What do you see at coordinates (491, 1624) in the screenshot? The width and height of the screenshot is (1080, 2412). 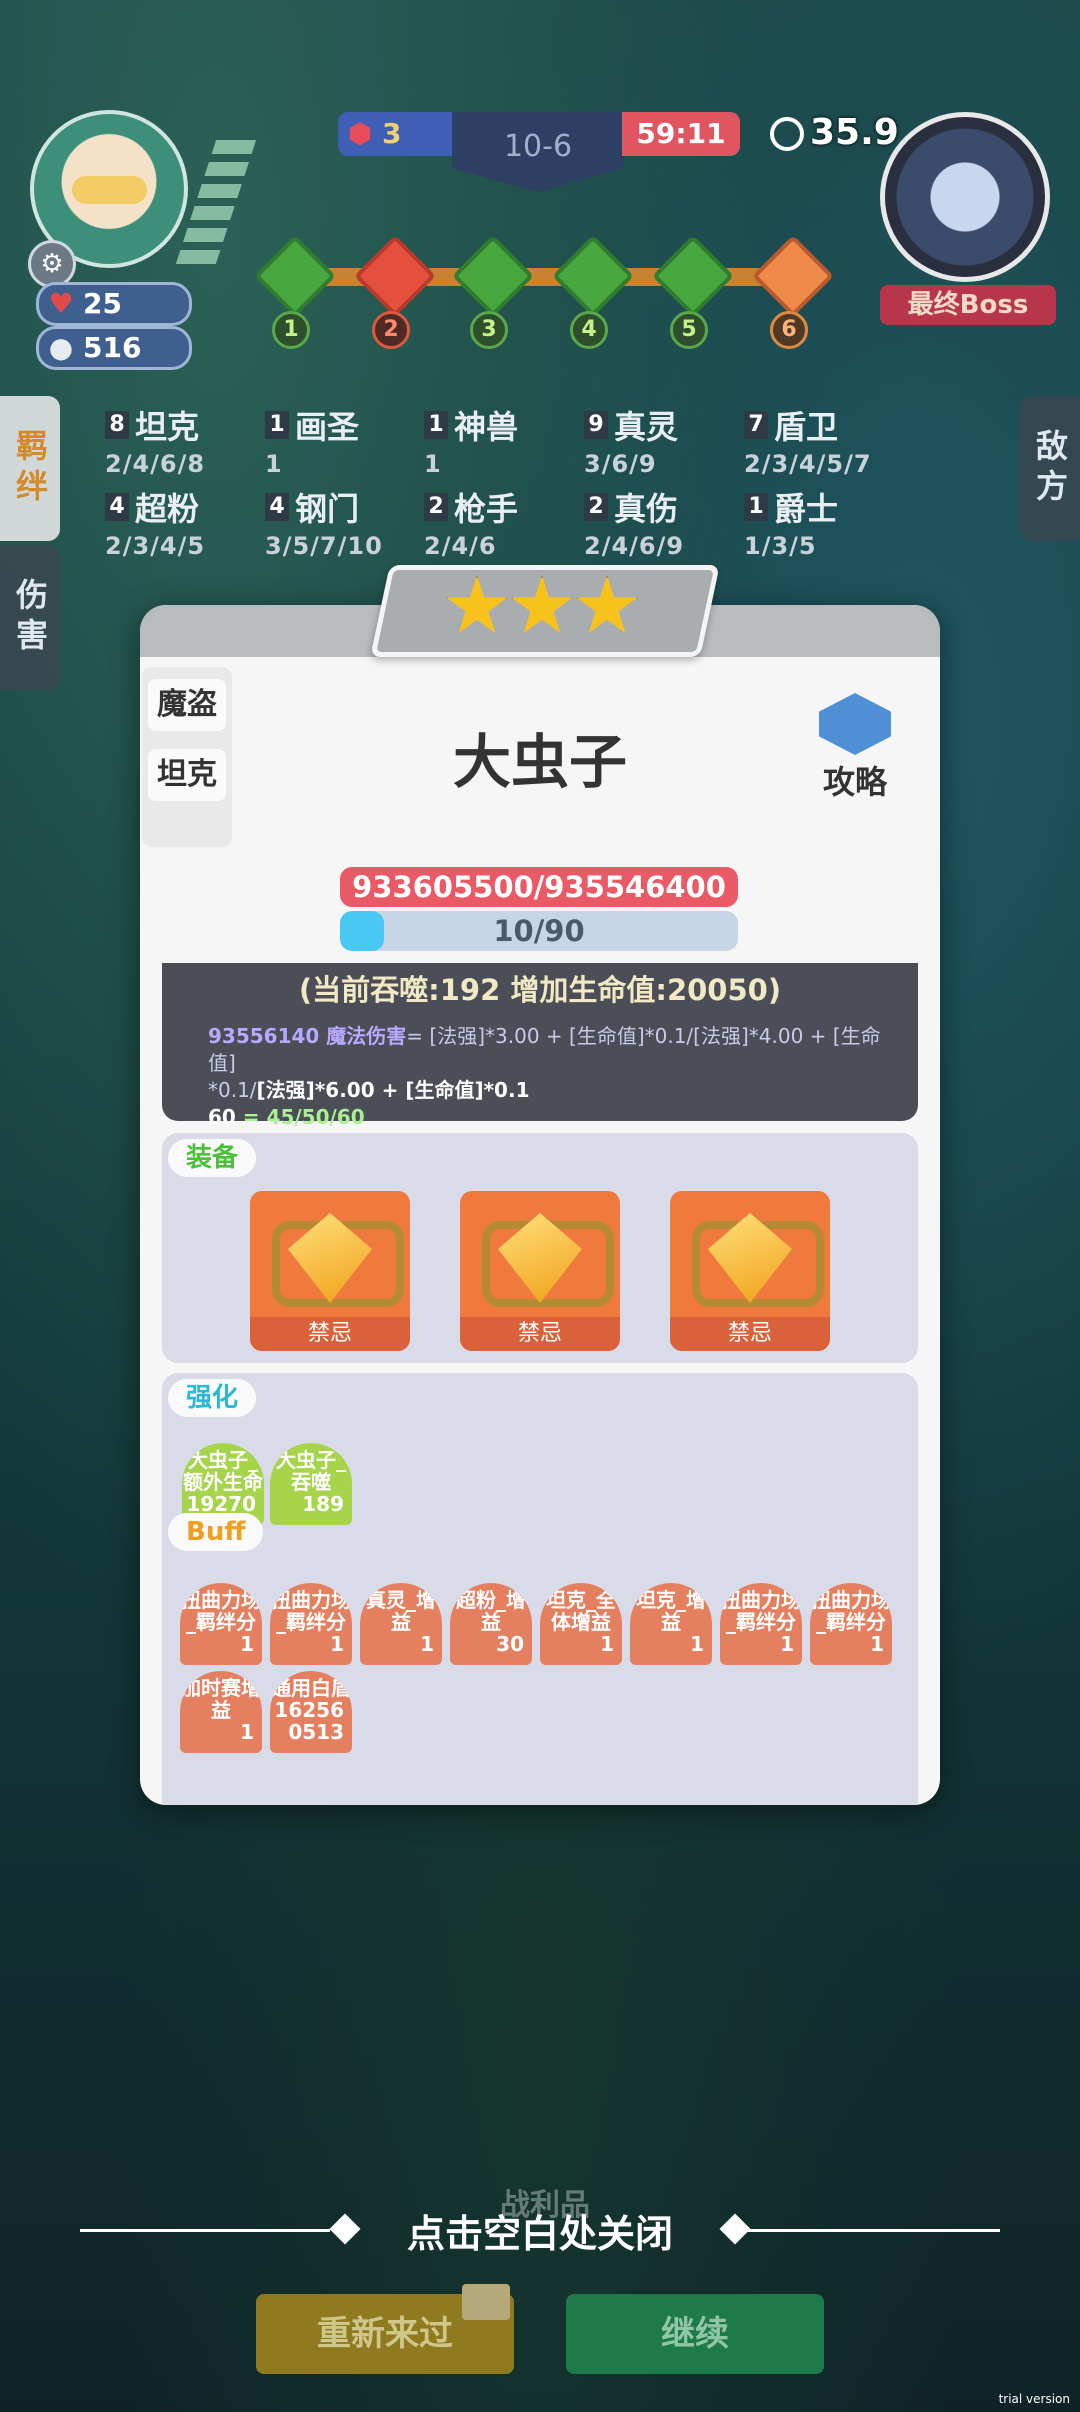 I see `buff-chip: 超粉_增益 30` at bounding box center [491, 1624].